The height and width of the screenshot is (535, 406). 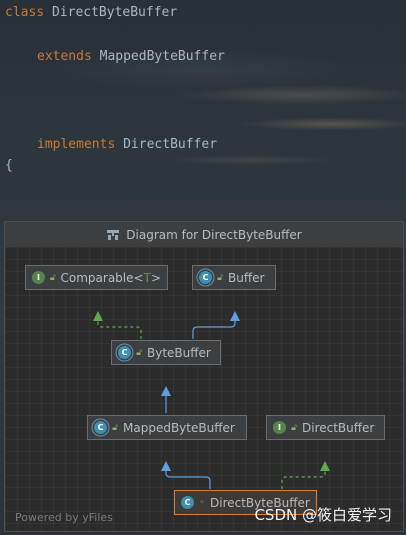 What do you see at coordinates (179, 427) in the screenshot?
I see `node-label: MappedByteBuffer` at bounding box center [179, 427].